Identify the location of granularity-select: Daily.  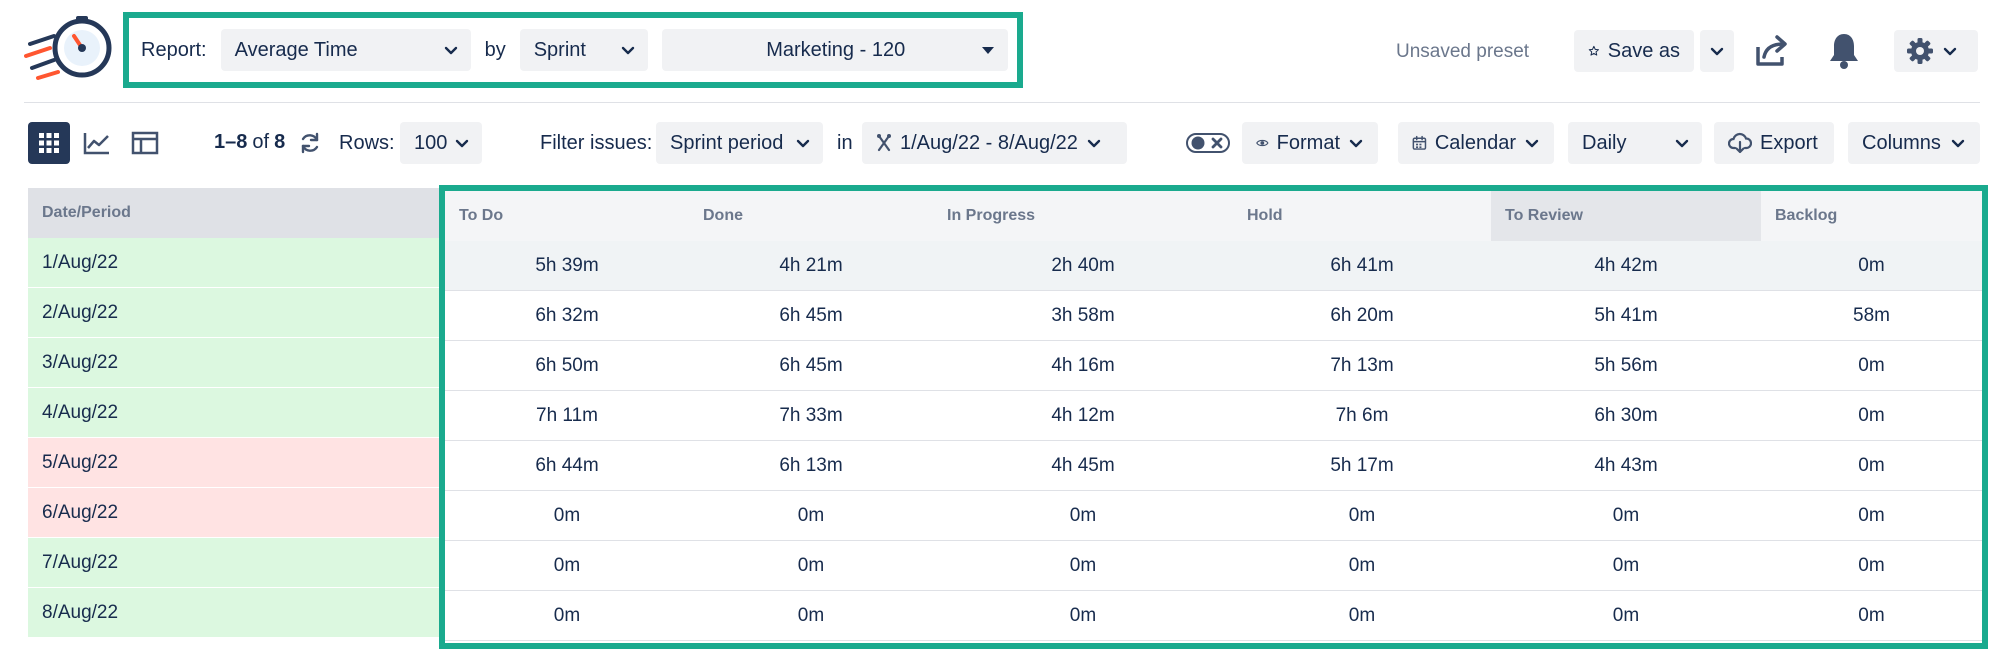
(1635, 143).